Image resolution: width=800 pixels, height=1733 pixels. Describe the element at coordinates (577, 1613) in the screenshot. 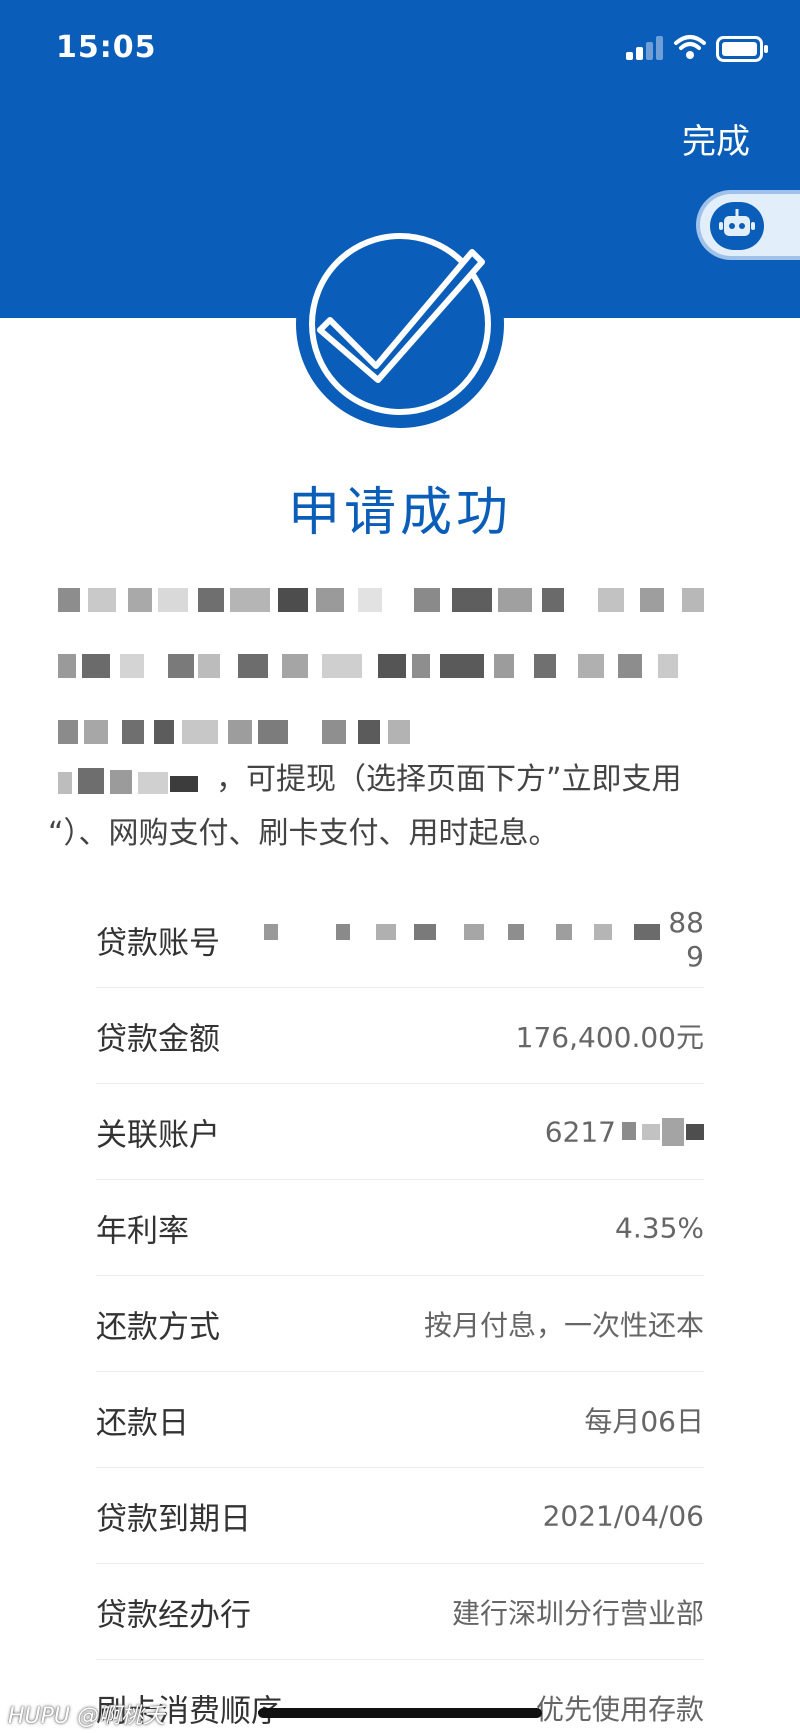

I see `info-value: 建行深圳分行营业部` at that location.